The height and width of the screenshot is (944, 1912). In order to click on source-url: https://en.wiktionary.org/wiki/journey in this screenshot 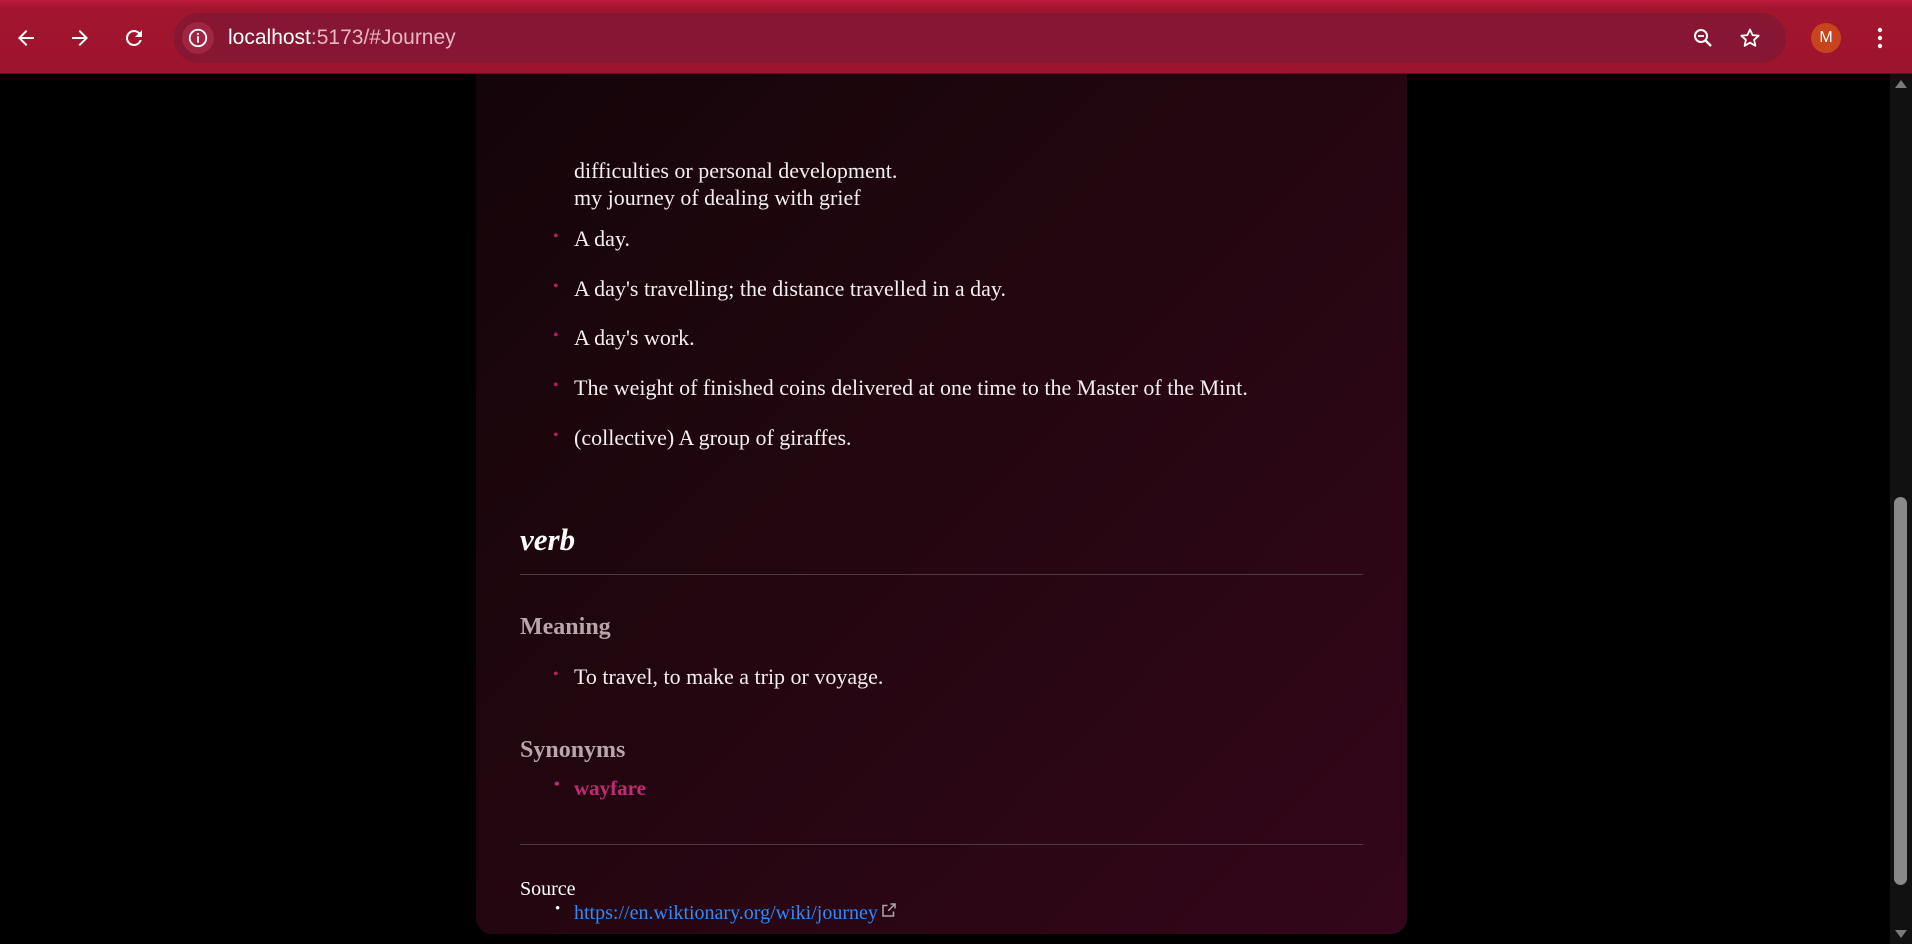, I will do `click(726, 913)`.